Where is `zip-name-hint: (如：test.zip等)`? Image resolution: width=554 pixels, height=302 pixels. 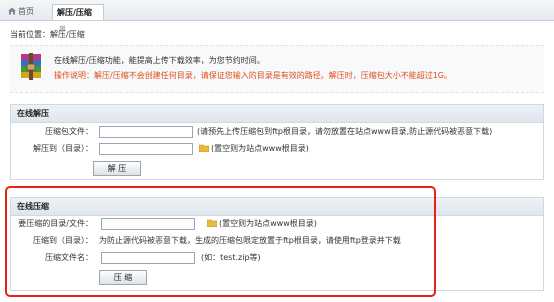 zip-name-hint: (如：test.zip等) is located at coordinates (231, 257).